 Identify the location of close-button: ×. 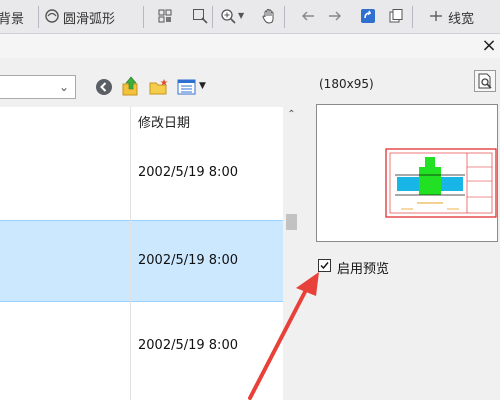
(489, 46).